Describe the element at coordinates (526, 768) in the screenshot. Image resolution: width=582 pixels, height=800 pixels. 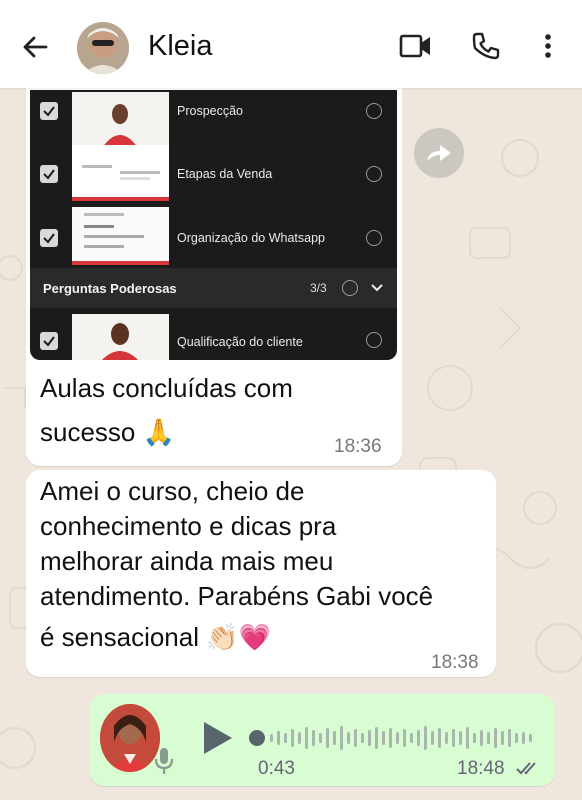
I see `double-check-icon` at that location.